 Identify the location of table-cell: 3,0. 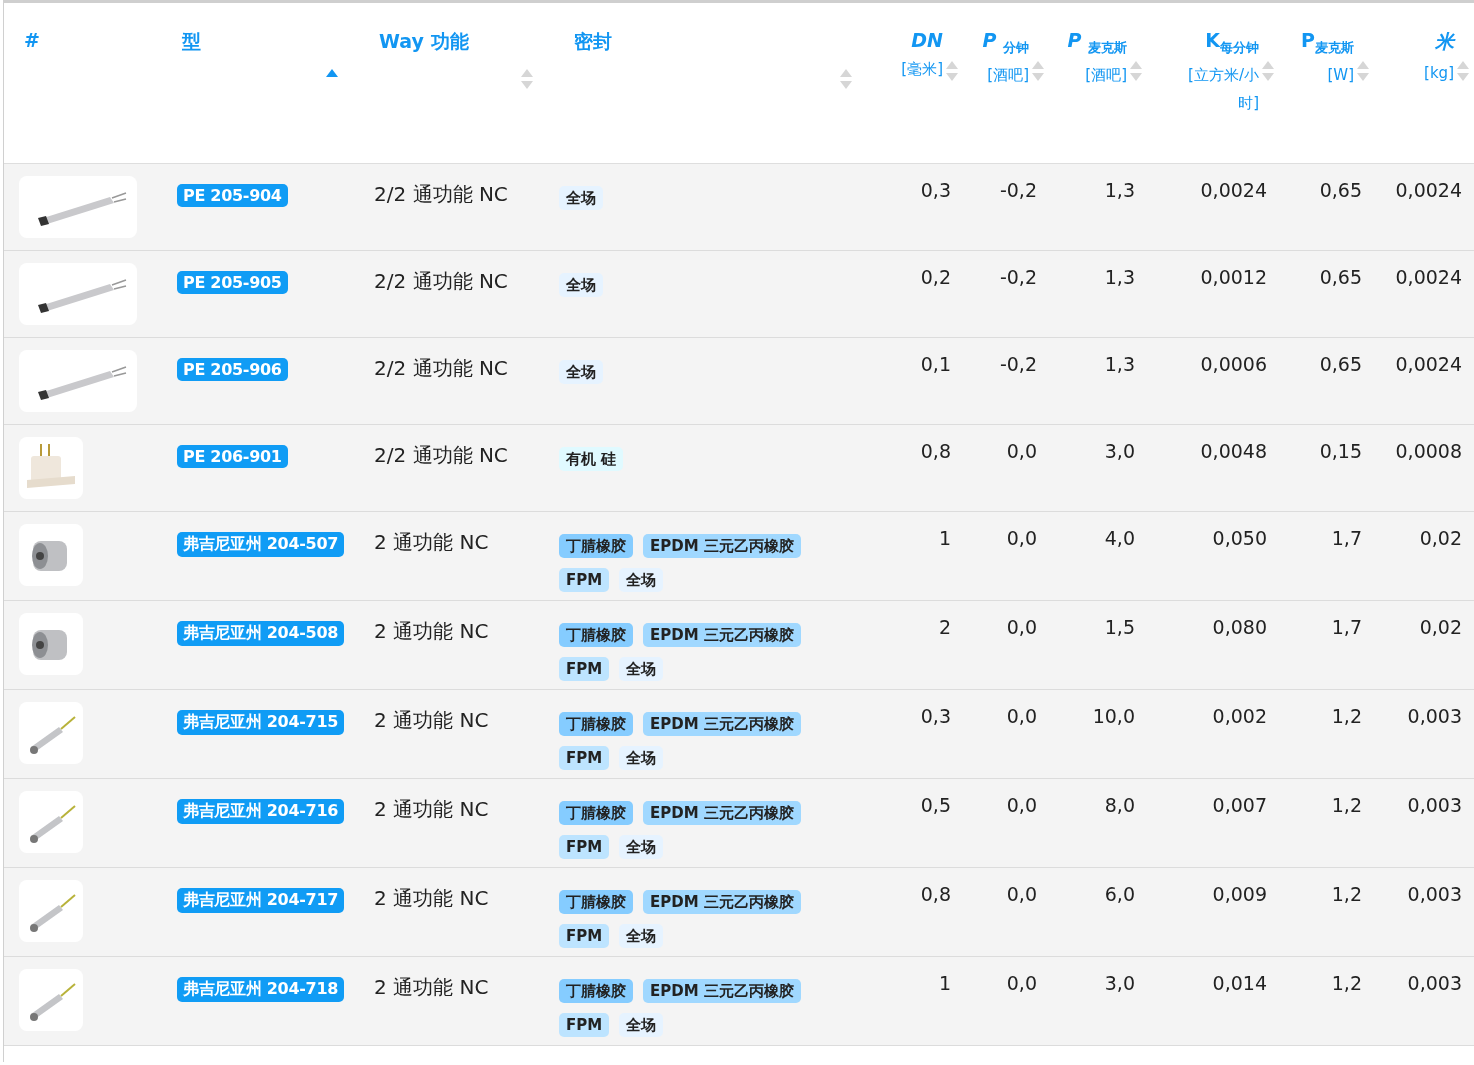
(1119, 983).